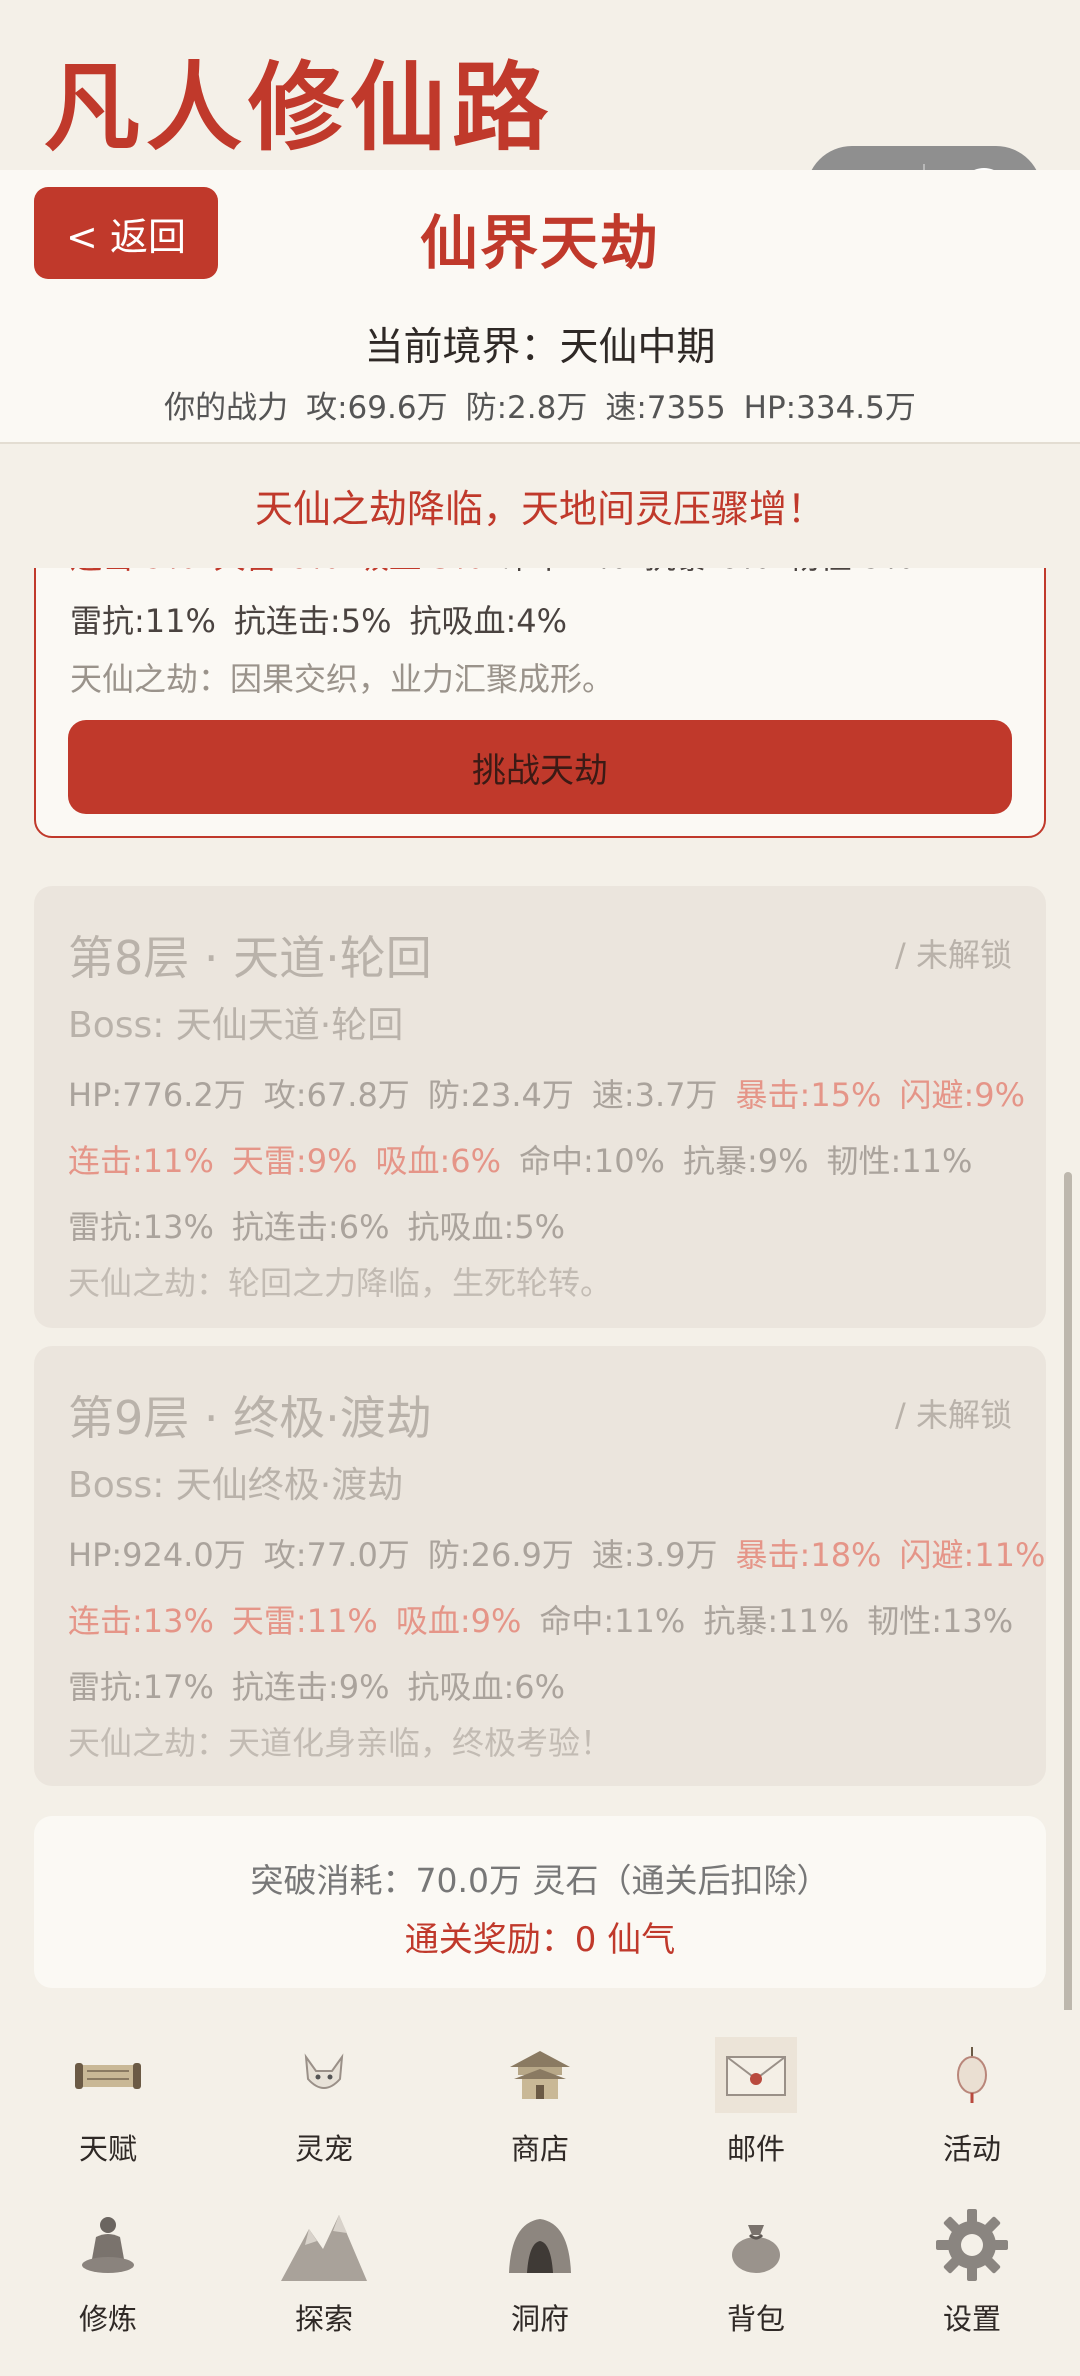  Describe the element at coordinates (972, 2245) in the screenshot. I see `gear-icon` at that location.